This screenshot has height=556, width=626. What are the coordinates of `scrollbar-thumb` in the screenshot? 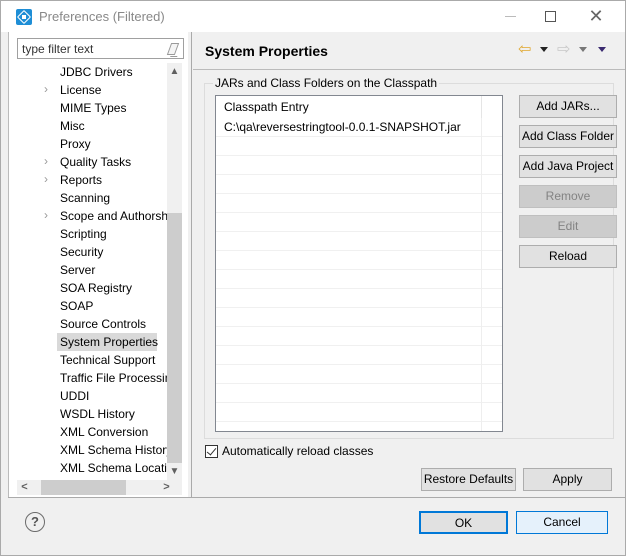 It's located at (174, 338).